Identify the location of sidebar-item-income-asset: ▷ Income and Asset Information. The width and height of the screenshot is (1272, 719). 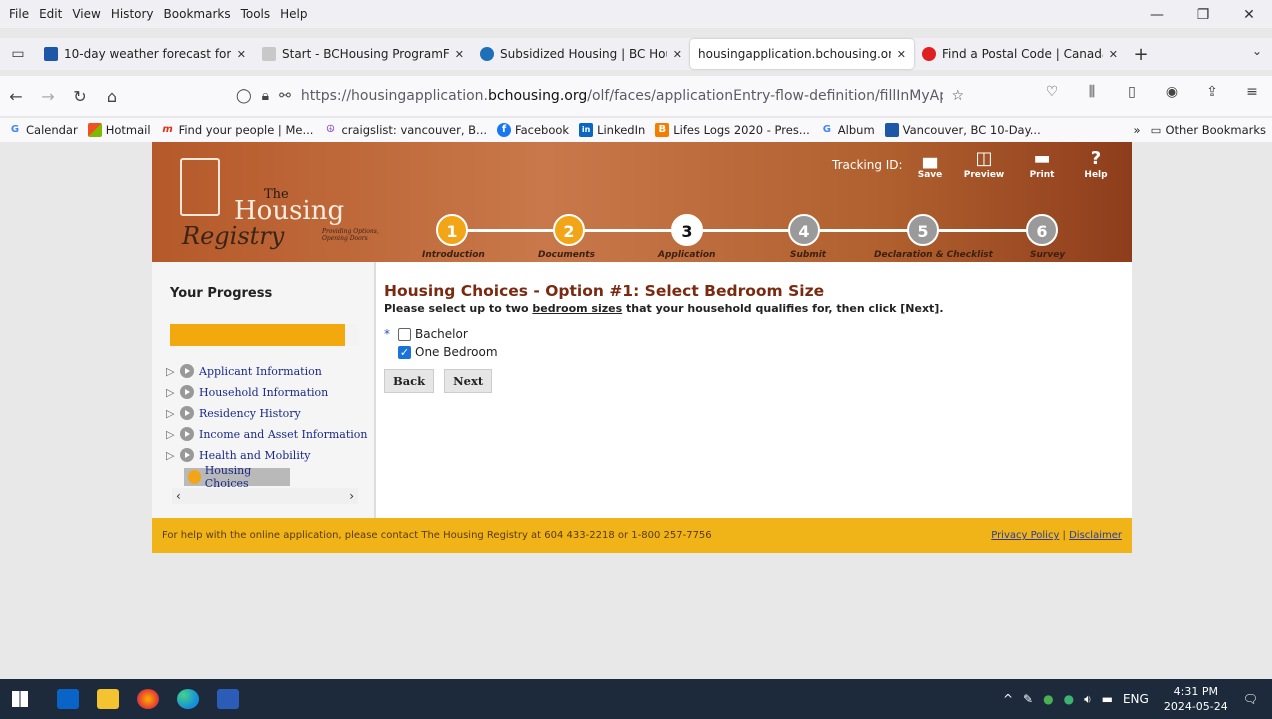
(267, 434).